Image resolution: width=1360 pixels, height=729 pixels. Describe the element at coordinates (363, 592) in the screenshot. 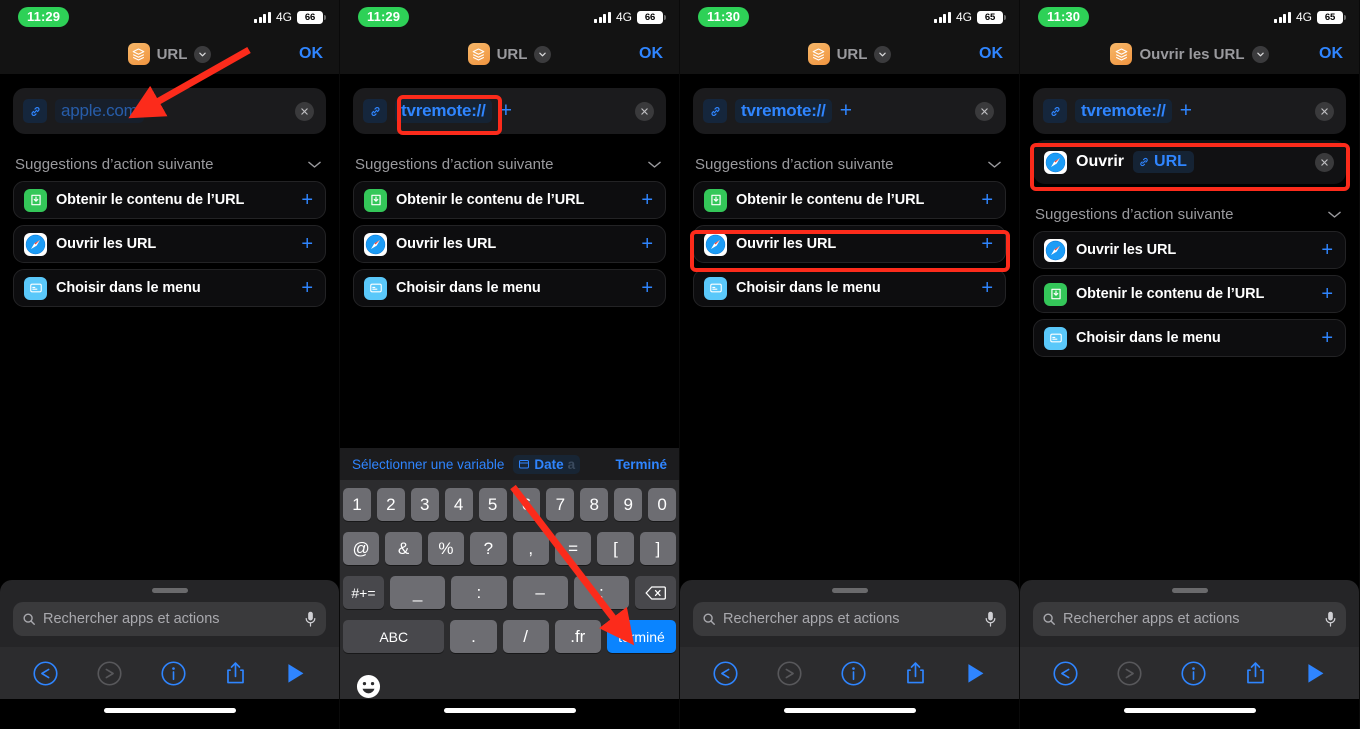

I see `key-alt-0: #+=` at that location.